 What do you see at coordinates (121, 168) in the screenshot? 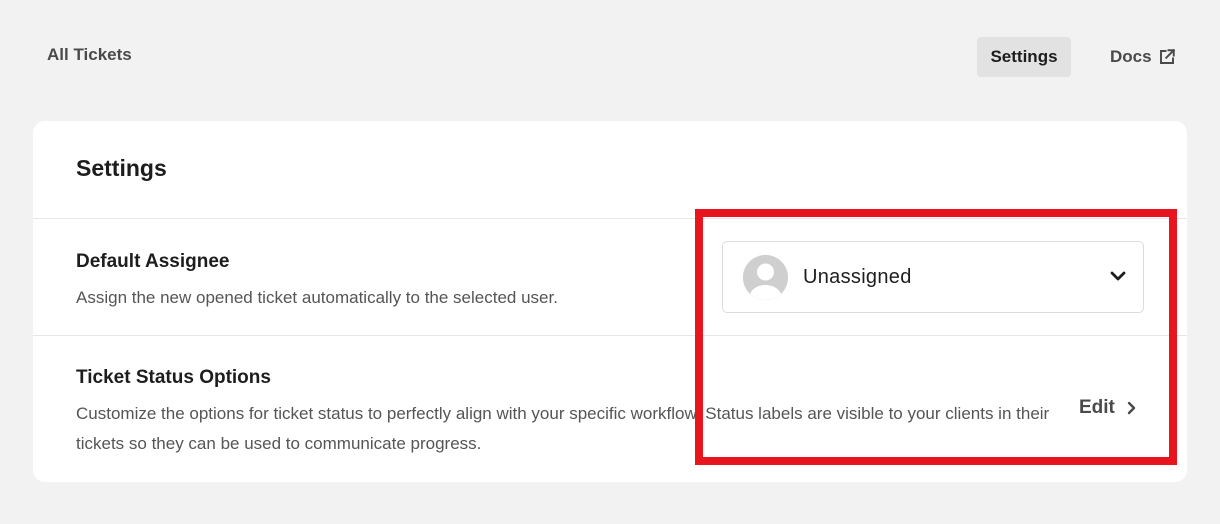
I see `page-title: Settings` at bounding box center [121, 168].